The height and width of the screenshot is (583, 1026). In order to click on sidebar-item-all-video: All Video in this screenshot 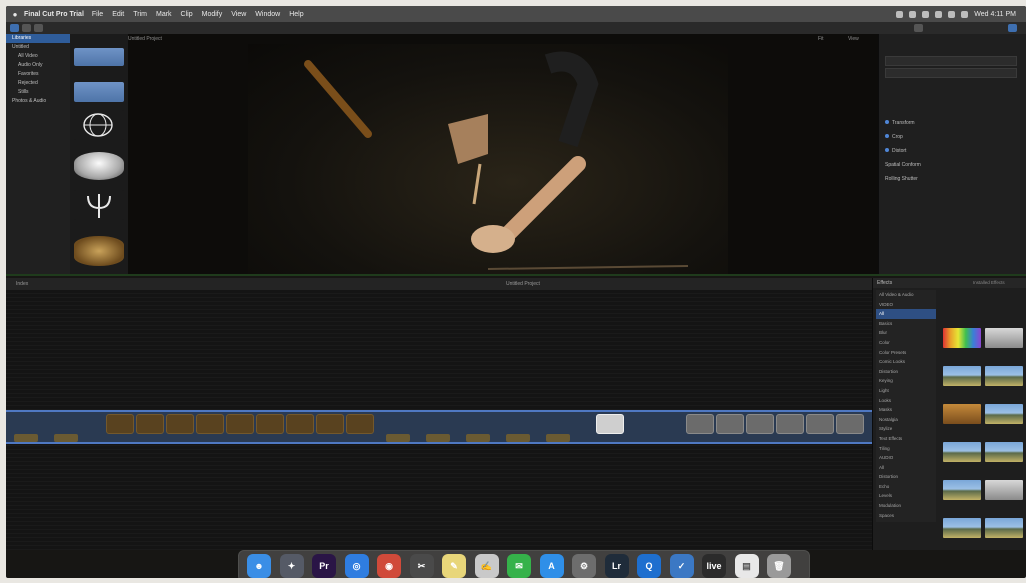, I will do `click(38, 56)`.